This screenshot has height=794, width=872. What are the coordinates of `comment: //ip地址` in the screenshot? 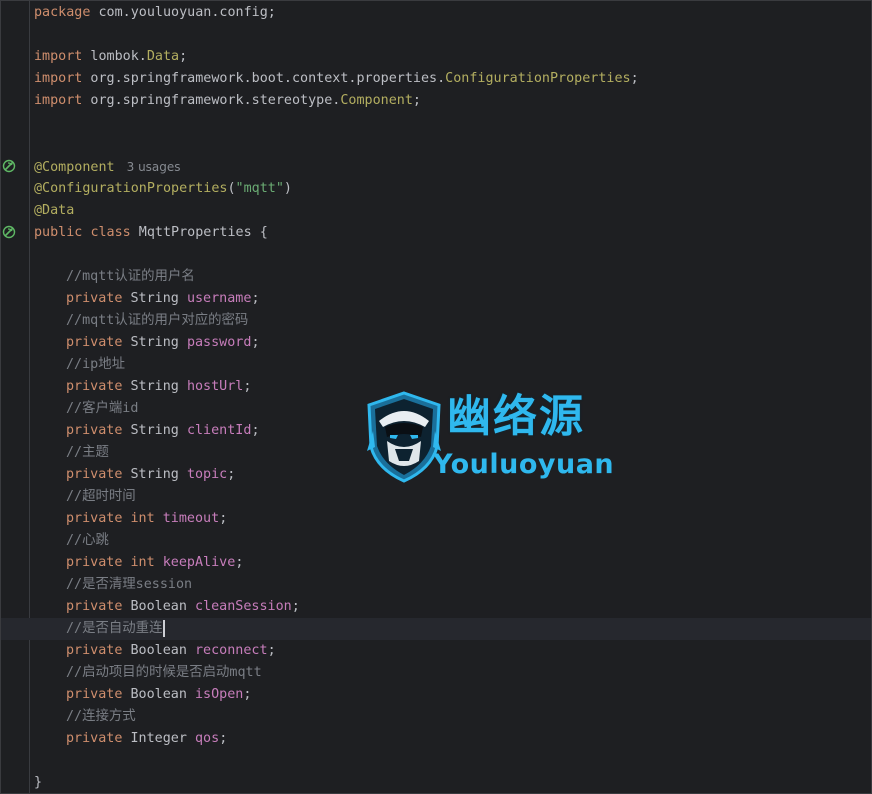 It's located at (96, 364).